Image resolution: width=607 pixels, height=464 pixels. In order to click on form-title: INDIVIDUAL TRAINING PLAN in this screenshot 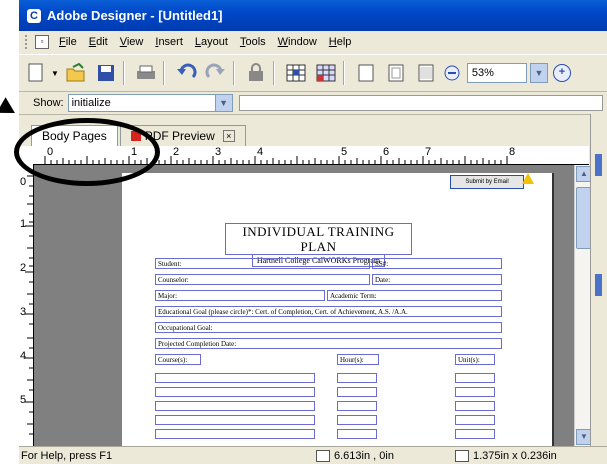, I will do `click(318, 239)`.